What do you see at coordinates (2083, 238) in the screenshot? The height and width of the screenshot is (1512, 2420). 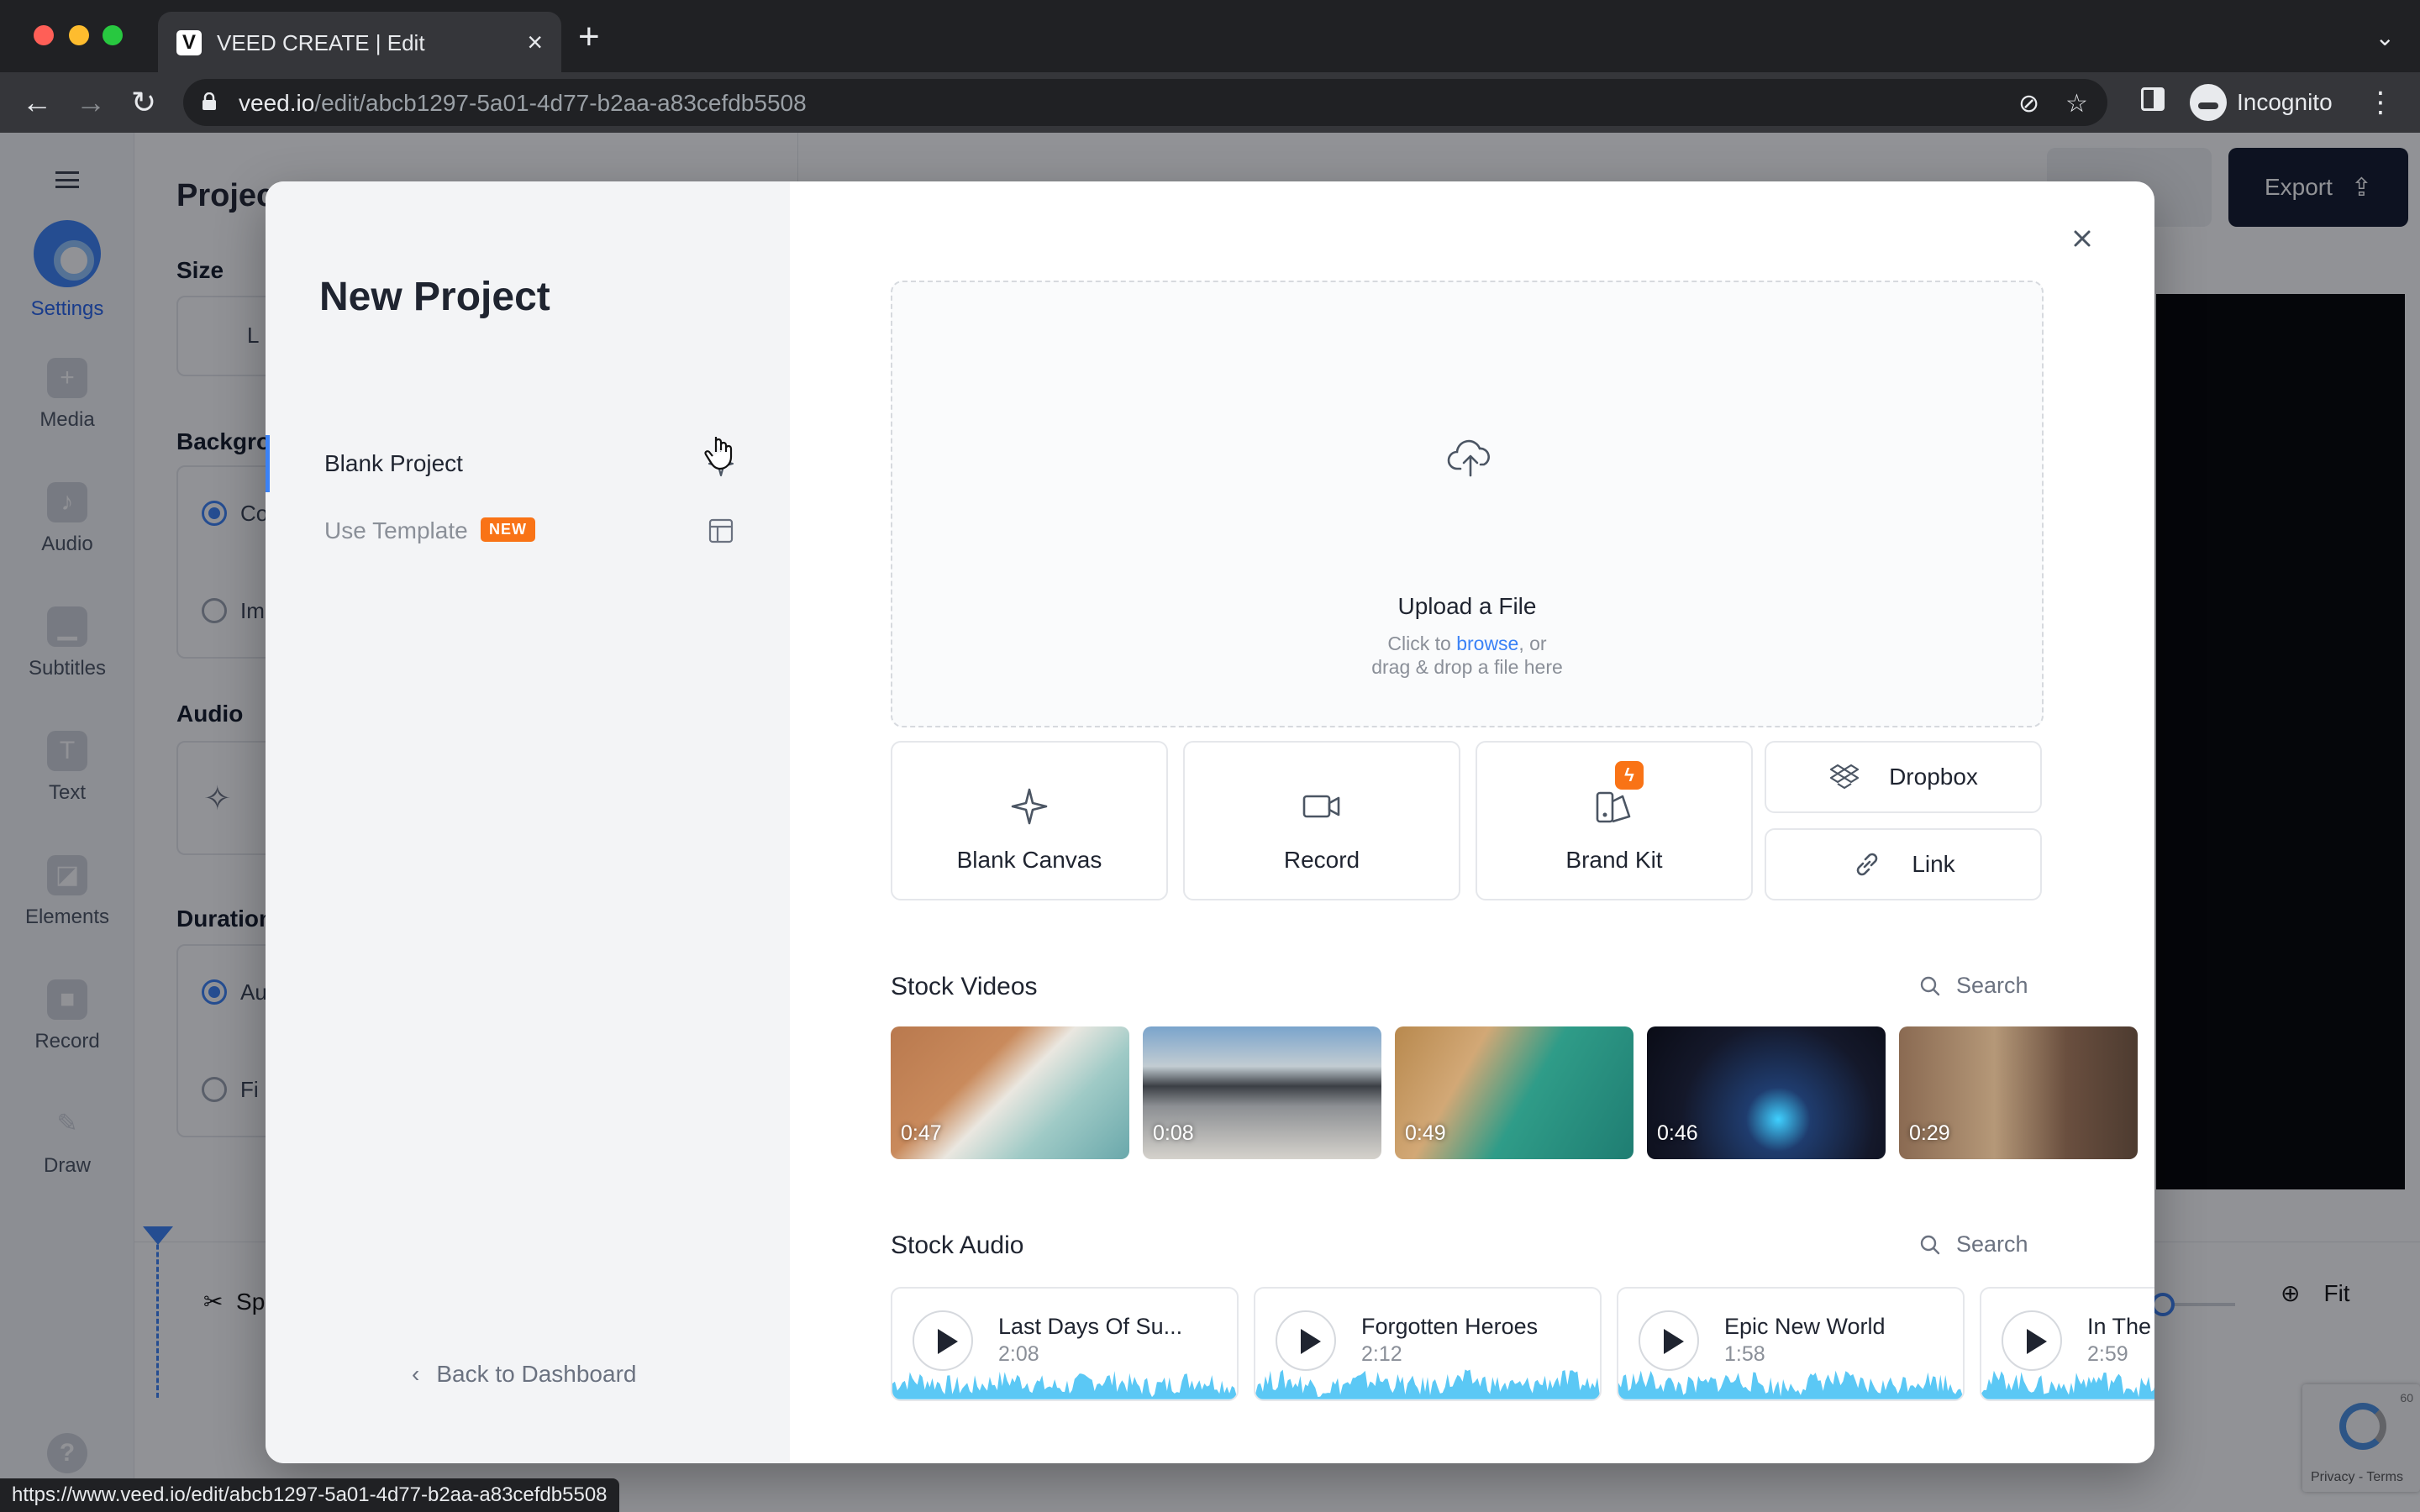 I see `close-icon` at bounding box center [2083, 238].